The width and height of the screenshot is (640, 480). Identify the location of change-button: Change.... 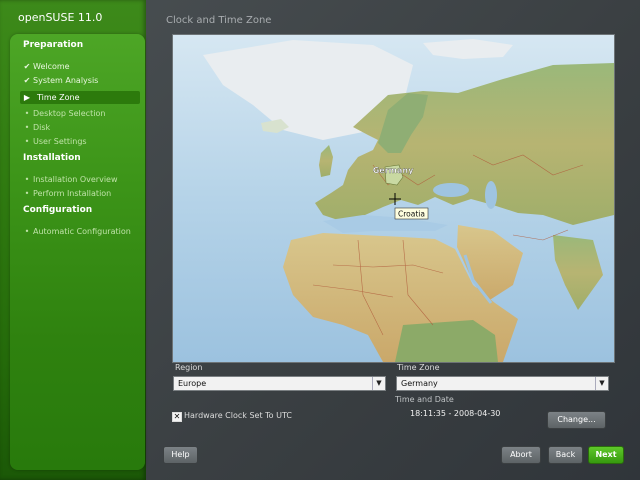
(576, 420).